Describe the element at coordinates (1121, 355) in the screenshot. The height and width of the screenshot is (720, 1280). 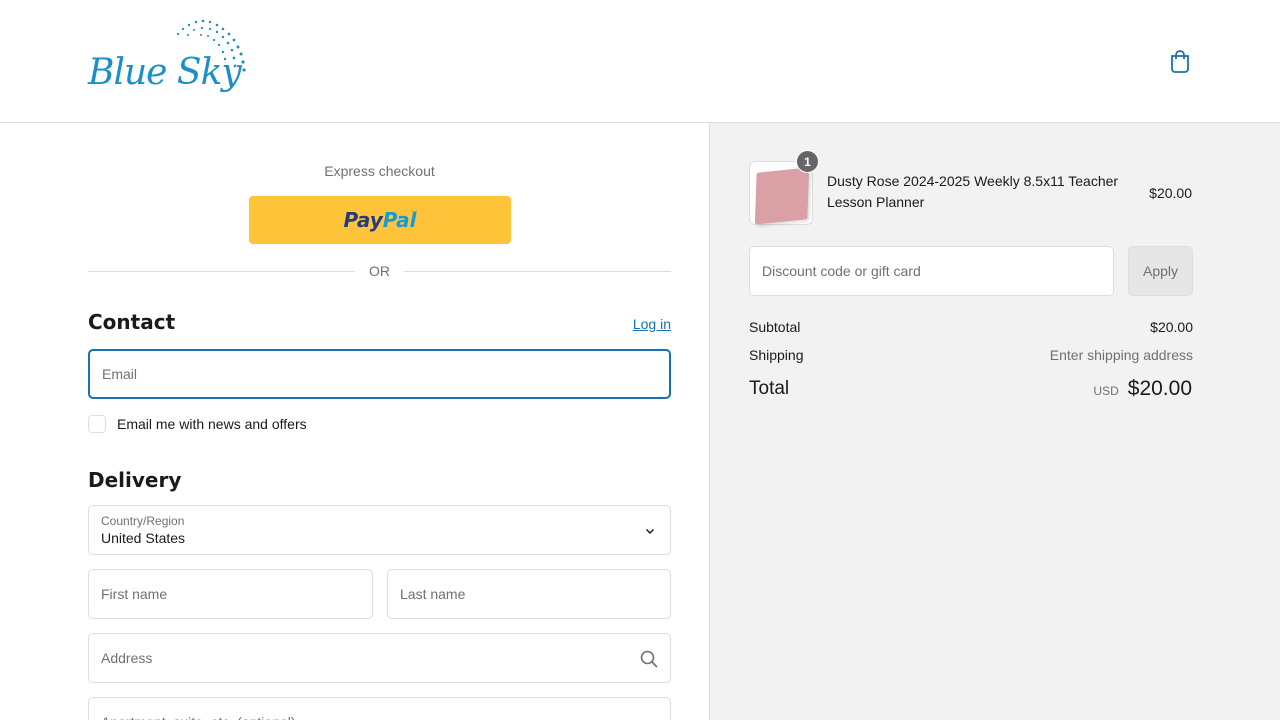
I see `shipping-value: Enter shipping address` at that location.